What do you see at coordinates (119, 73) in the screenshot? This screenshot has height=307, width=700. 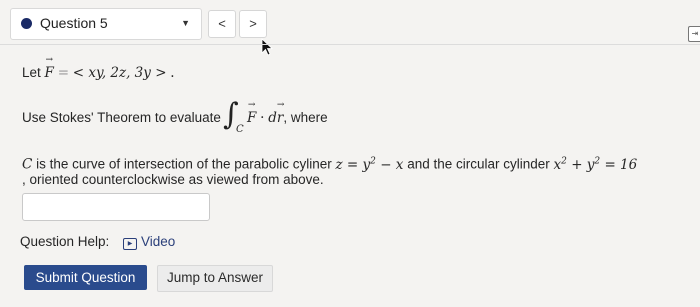 I see `vector-field-formula: < xy, 2z, 3y >` at bounding box center [119, 73].